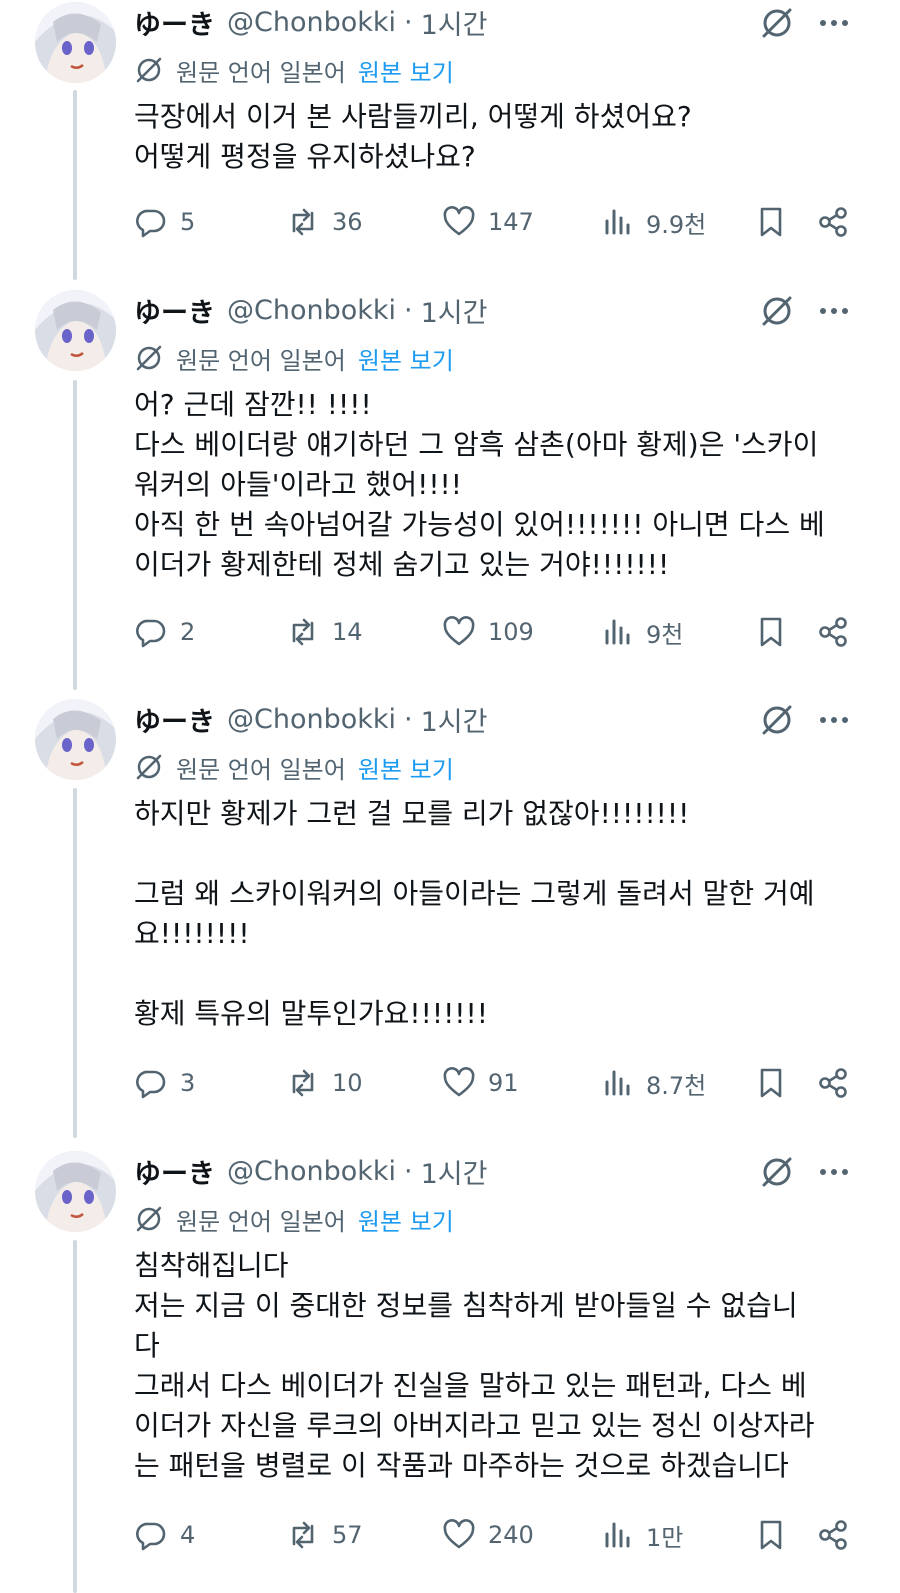 This screenshot has width=900, height=1593. I want to click on post-text-line: 하지만 황제가 그런 걸 모를 리가 없잖아!!!!!!!!, so click(412, 813).